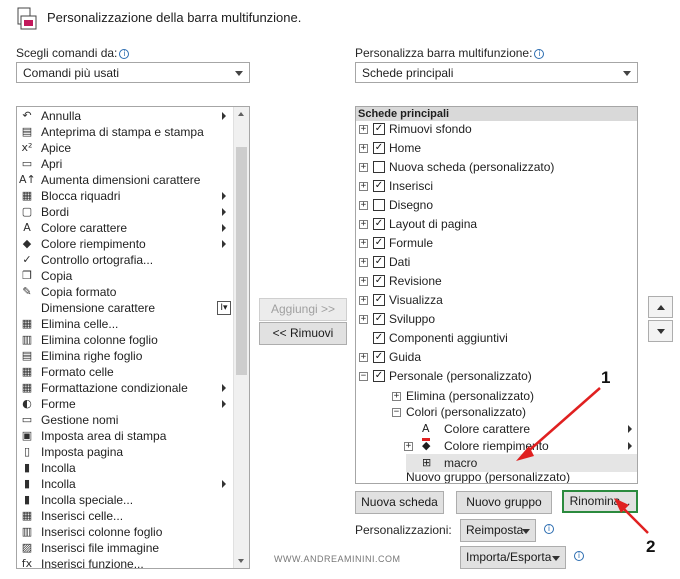  Describe the element at coordinates (582, 460) in the screenshot. I see `annotation-arrows` at that location.